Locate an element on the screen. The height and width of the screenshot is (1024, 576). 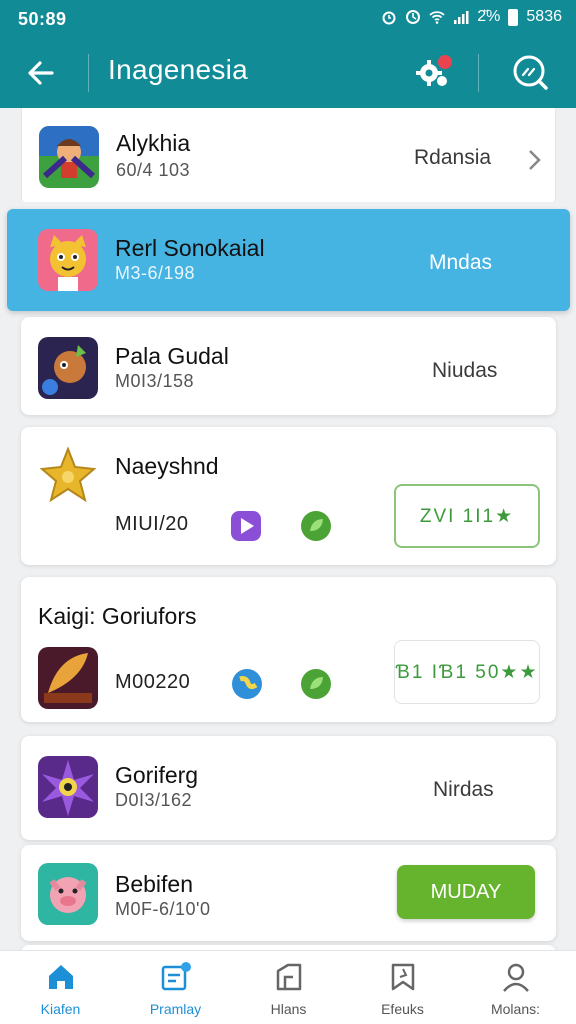
item-action-text: Mndas is located at coordinates (461, 262).